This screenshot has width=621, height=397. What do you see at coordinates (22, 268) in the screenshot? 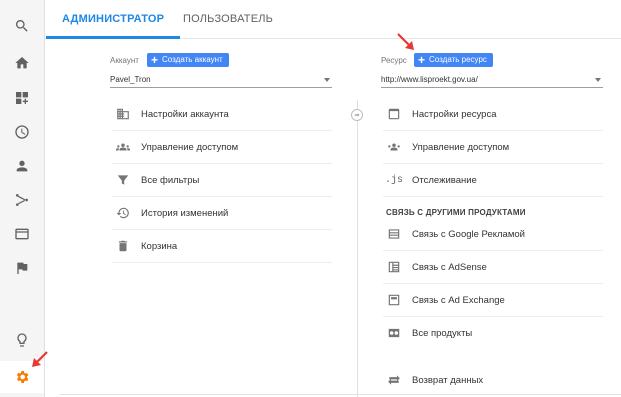
I see `flag-icon` at bounding box center [22, 268].